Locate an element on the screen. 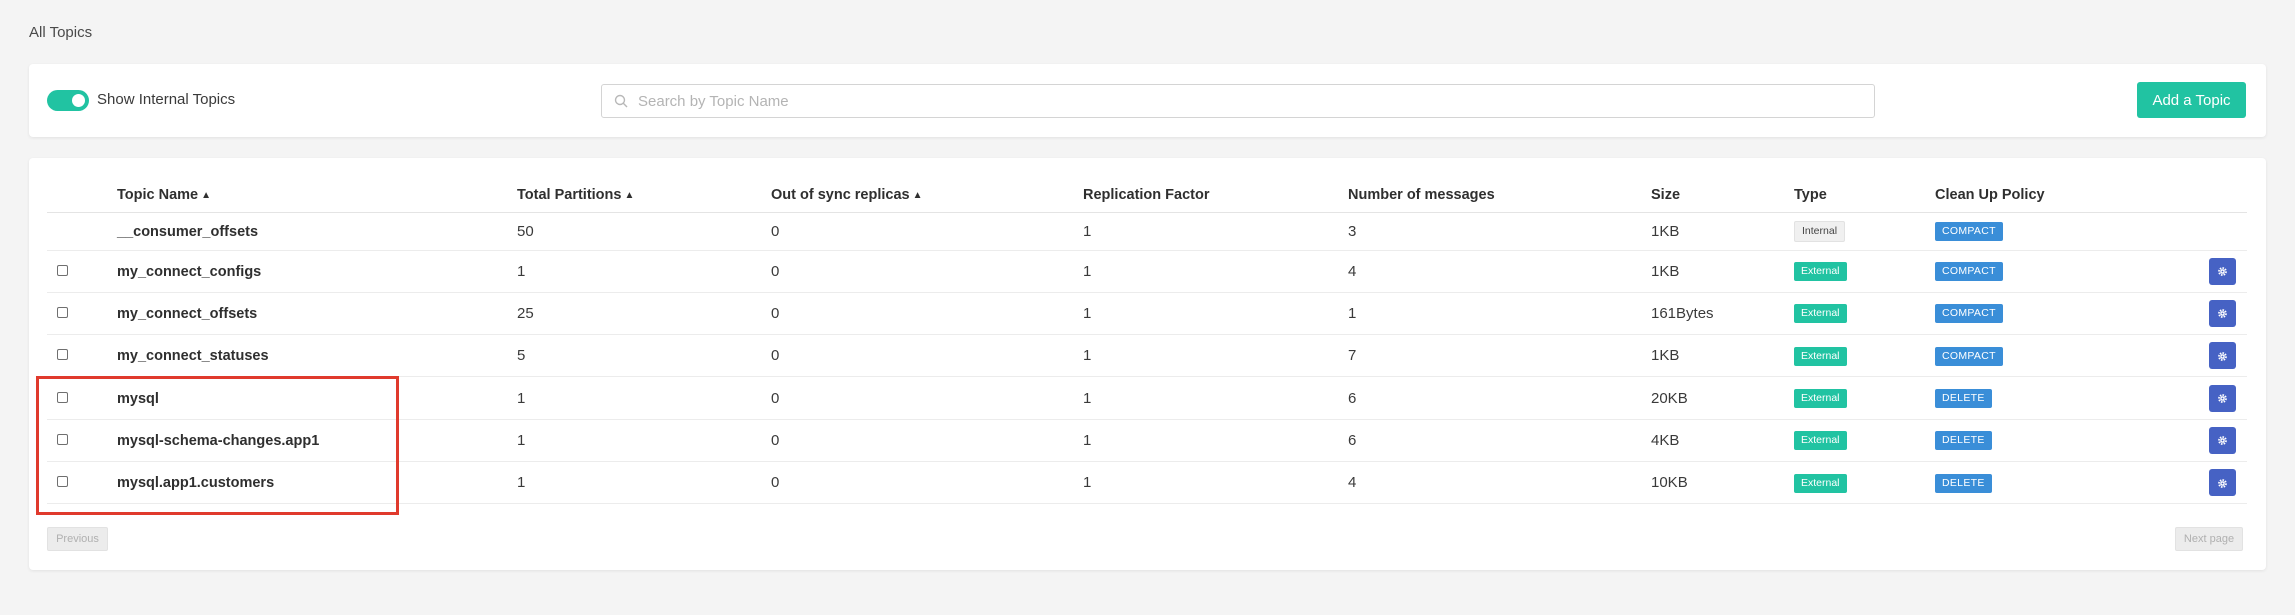 The height and width of the screenshot is (615, 2295). breadcrumb: All Topics is located at coordinates (61, 32).